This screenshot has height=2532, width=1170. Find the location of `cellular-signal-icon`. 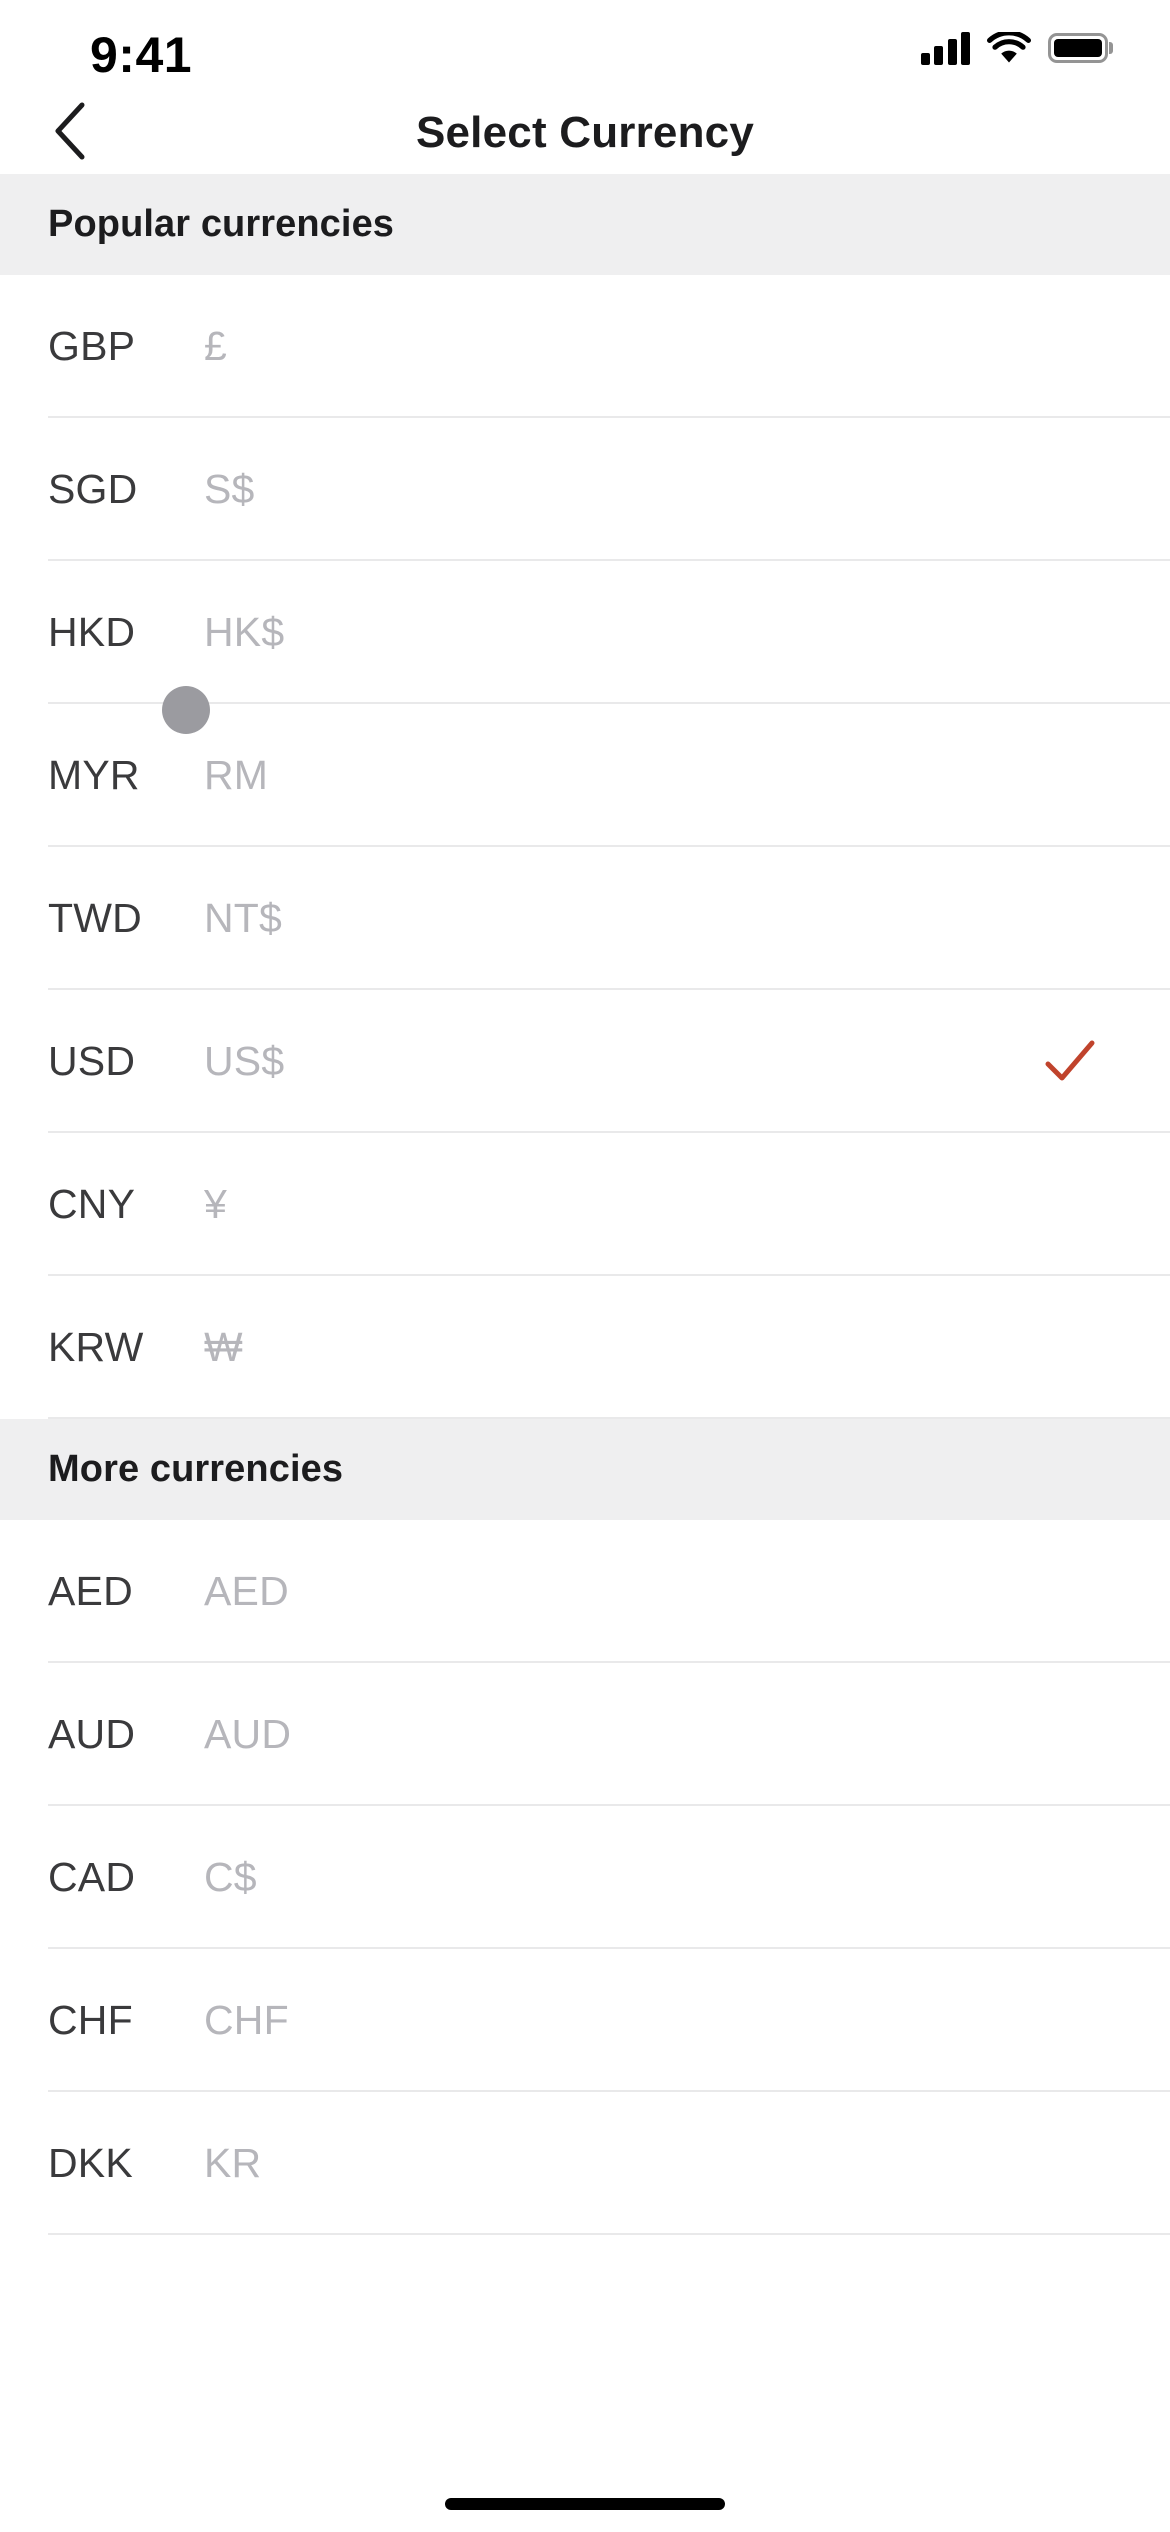

cellular-signal-icon is located at coordinates (945, 48).